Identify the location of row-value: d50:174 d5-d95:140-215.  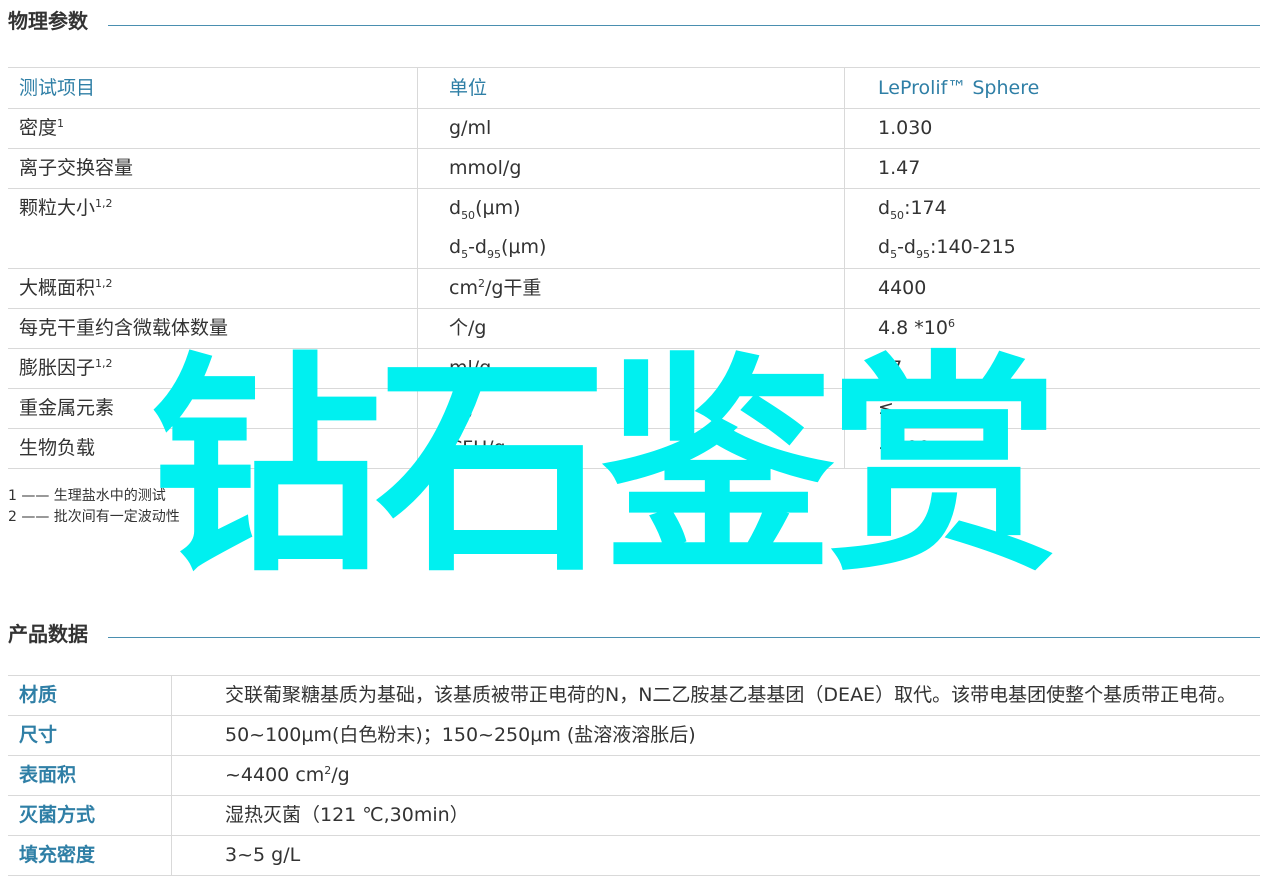
(1052, 228).